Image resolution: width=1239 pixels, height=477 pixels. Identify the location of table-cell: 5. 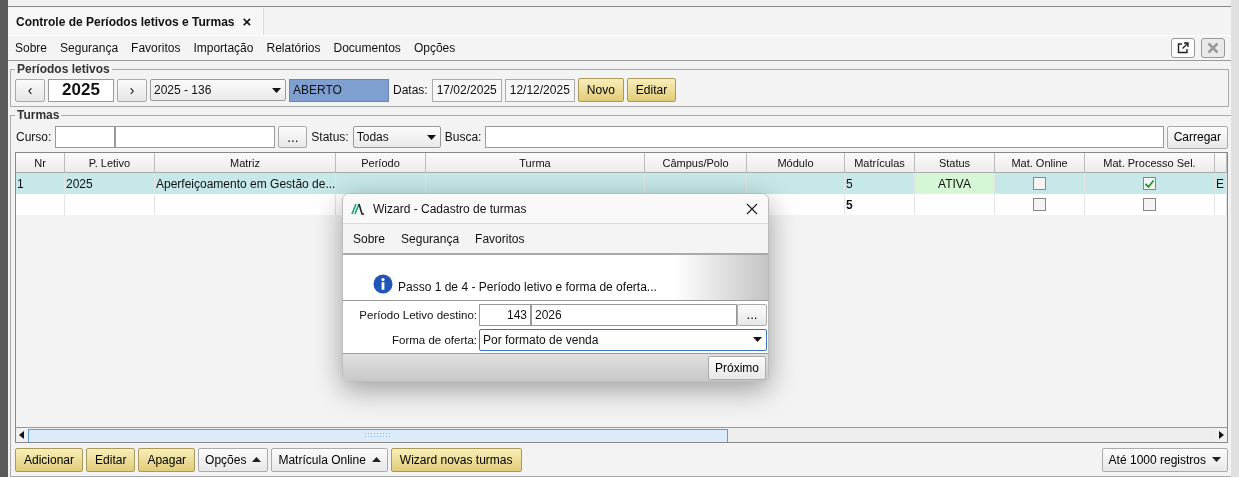
(880, 204).